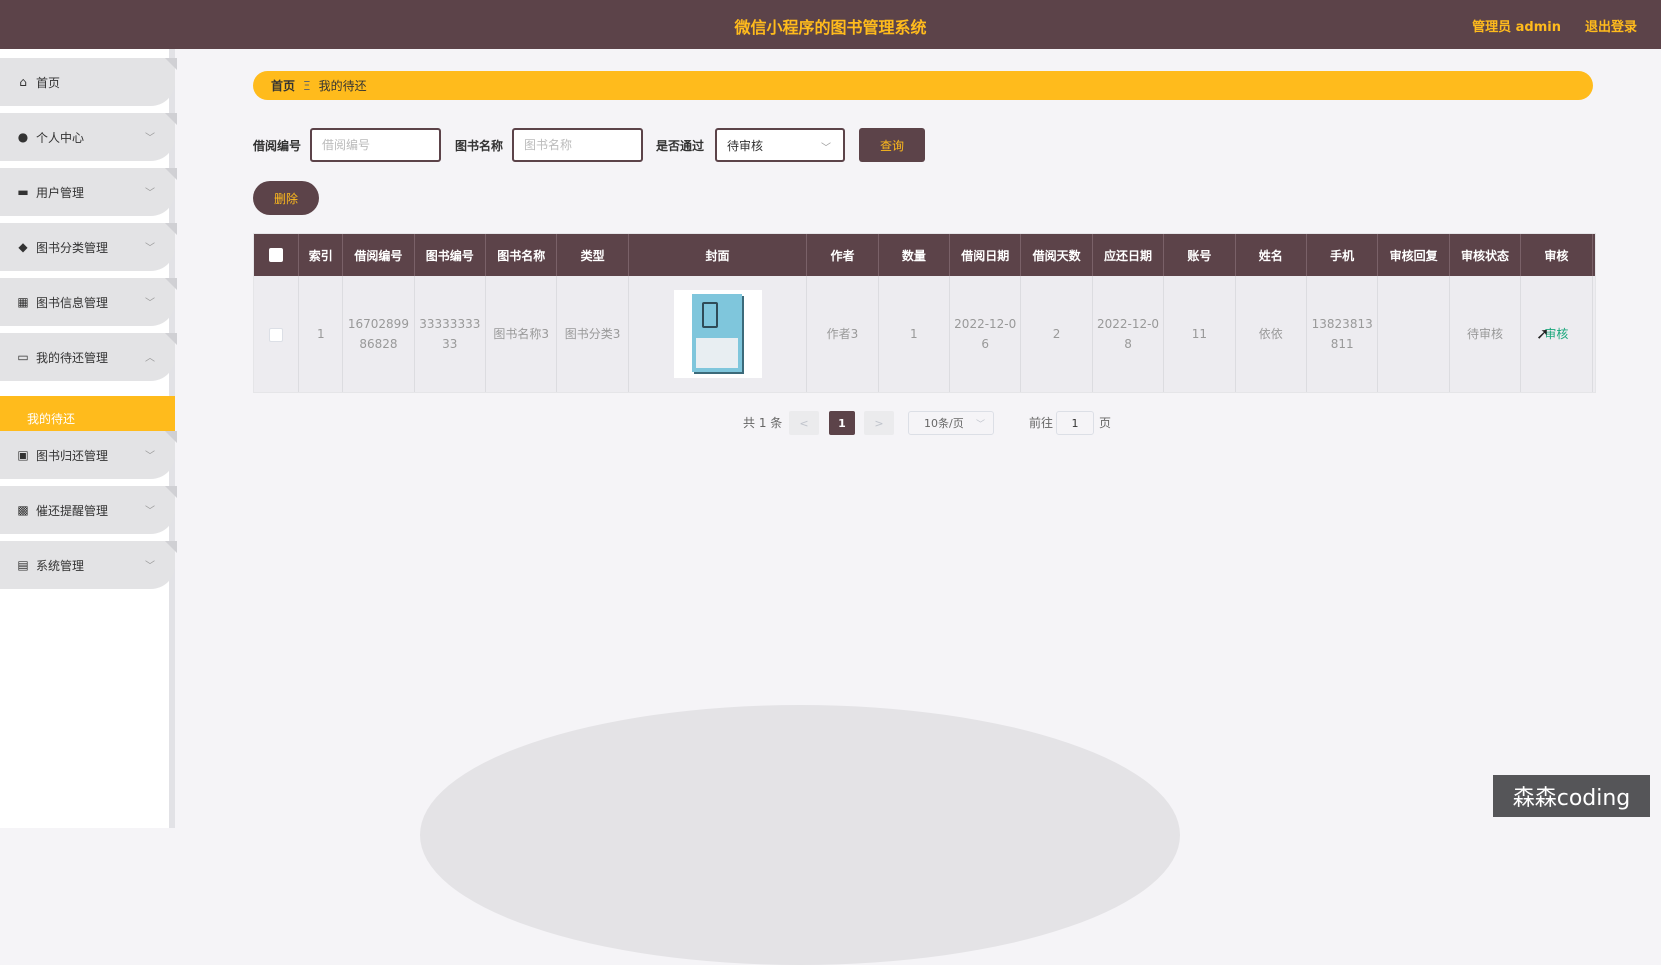 Image resolution: width=1661 pixels, height=965 pixels. What do you see at coordinates (286, 198) in the screenshot?
I see `delete-button: 删除` at bounding box center [286, 198].